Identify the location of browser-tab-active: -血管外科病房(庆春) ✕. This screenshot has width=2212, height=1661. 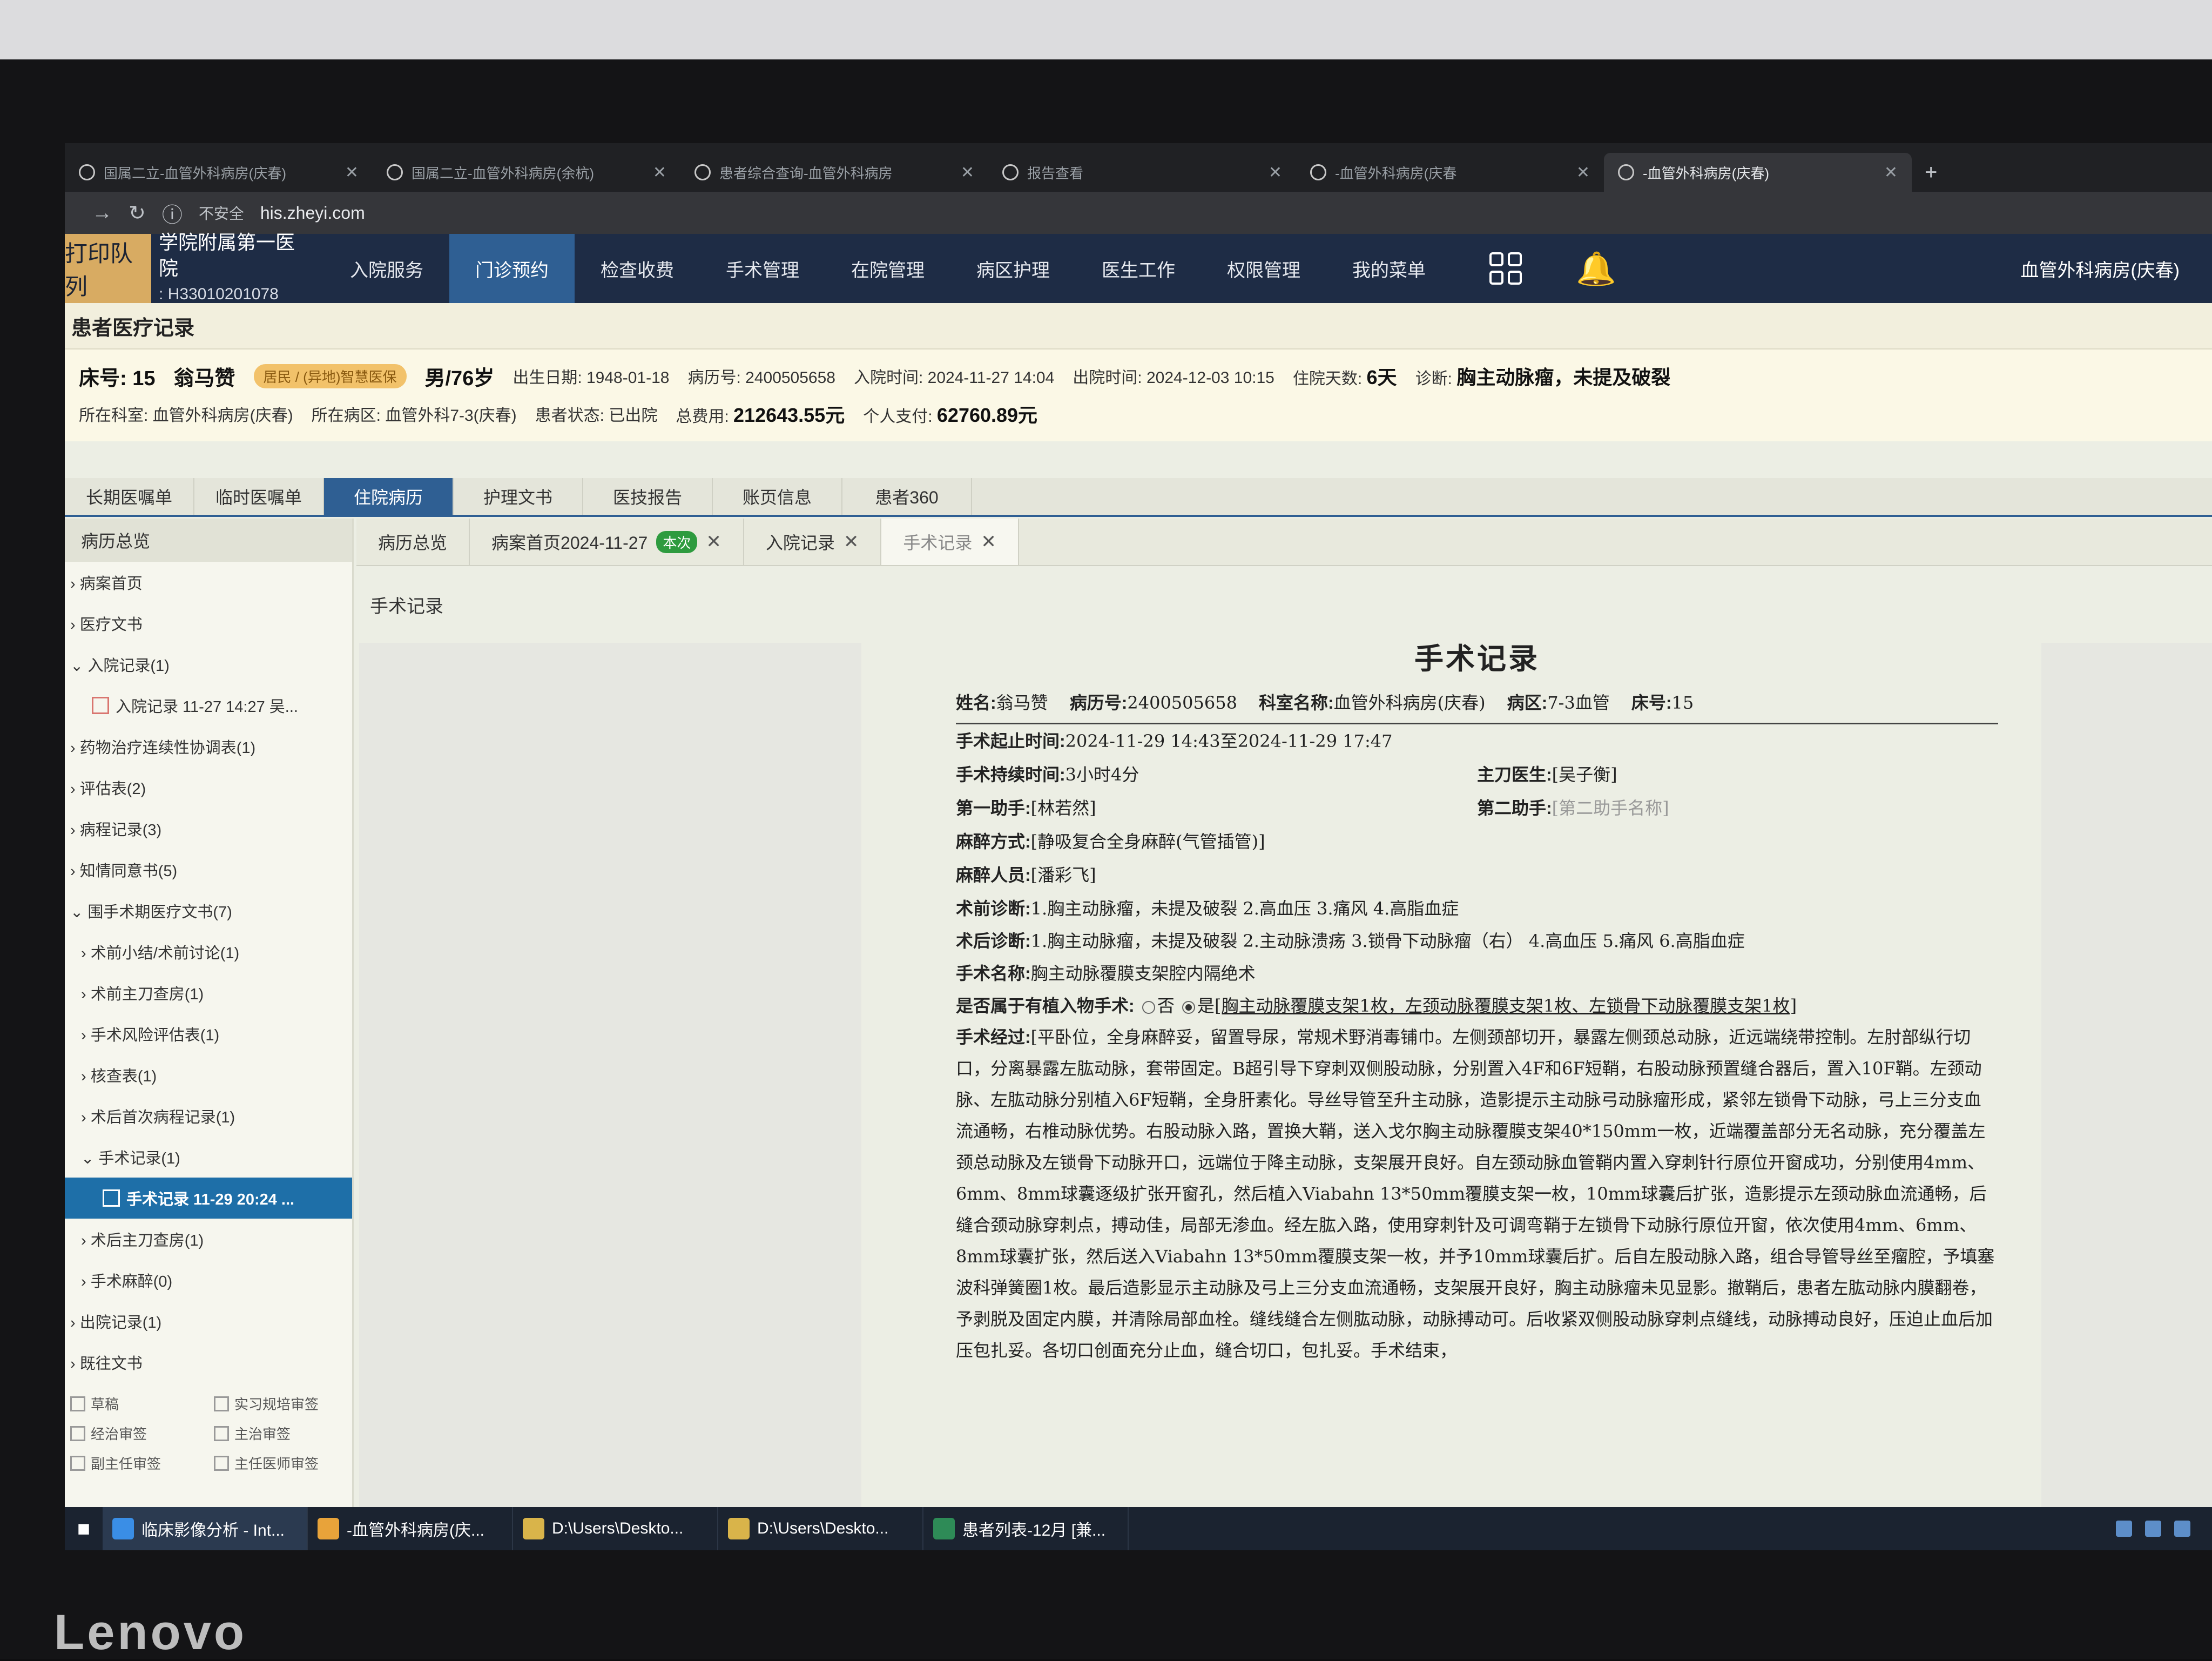
(1758, 173).